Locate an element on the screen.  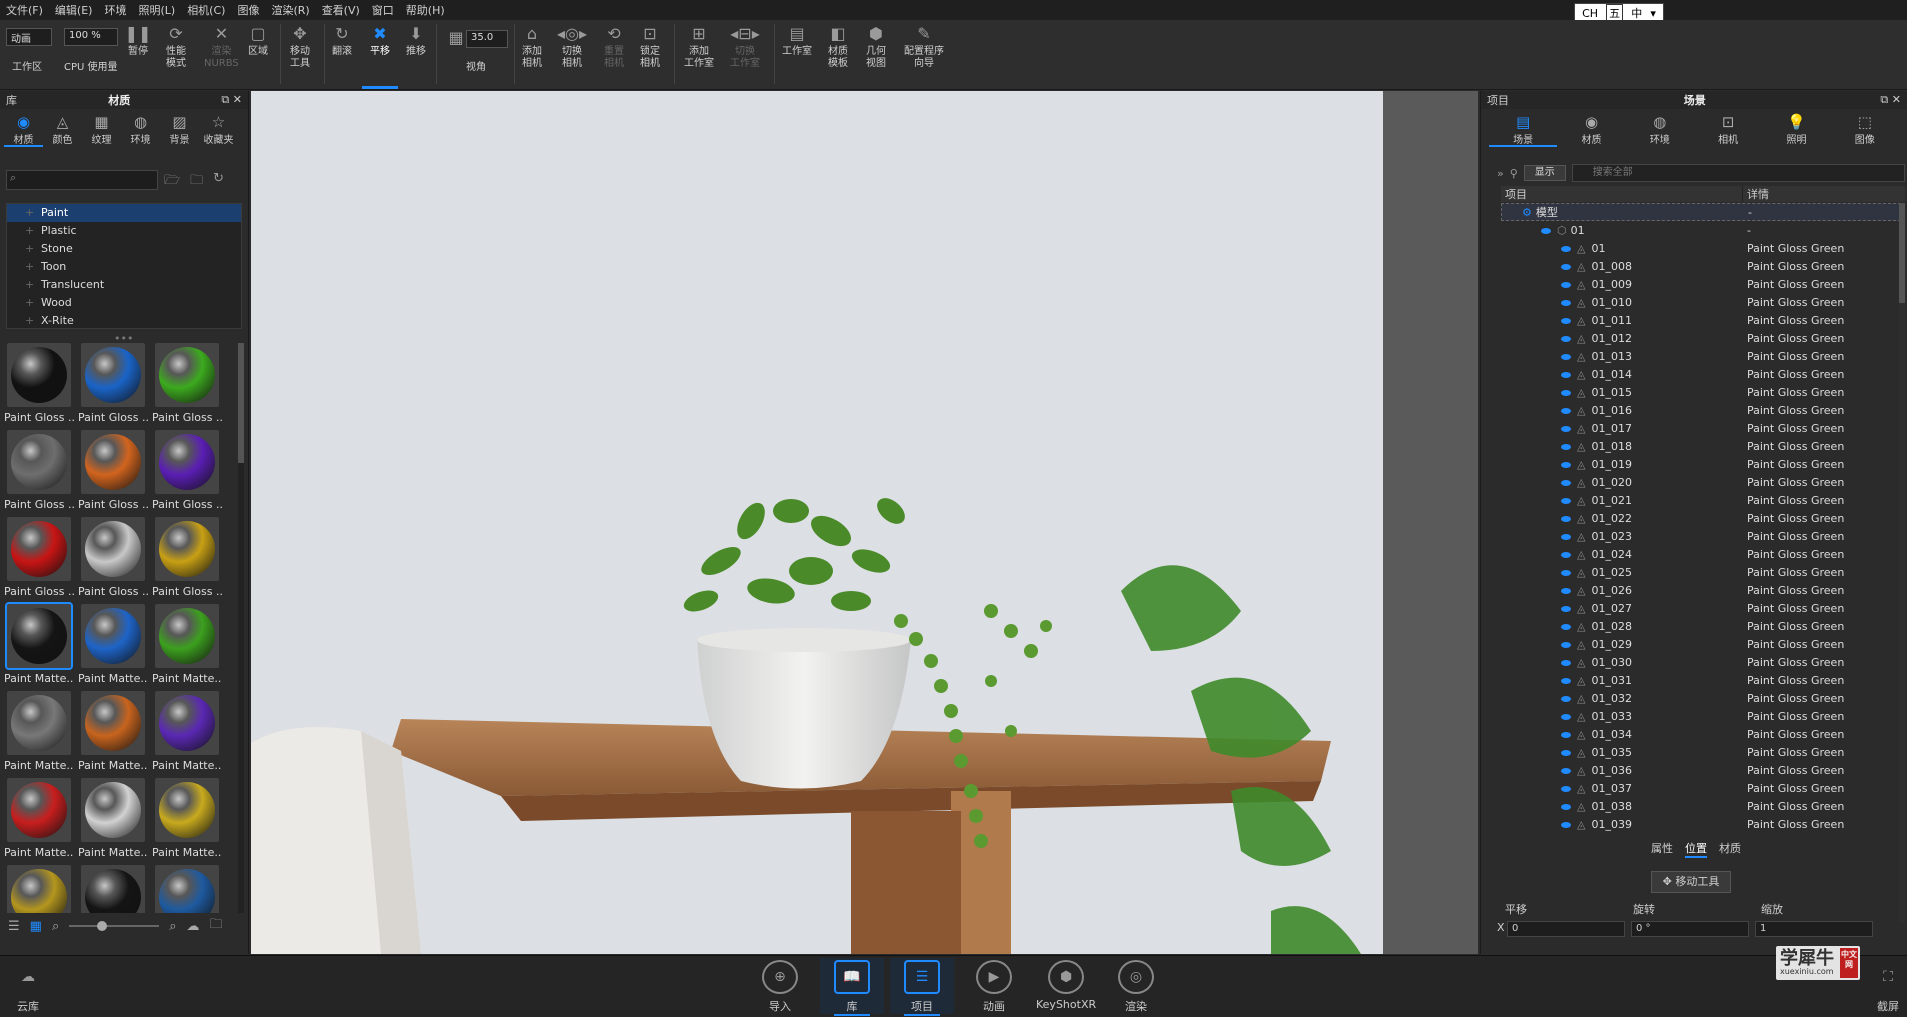
translate-x-input: 0 is located at coordinates (1566, 929).